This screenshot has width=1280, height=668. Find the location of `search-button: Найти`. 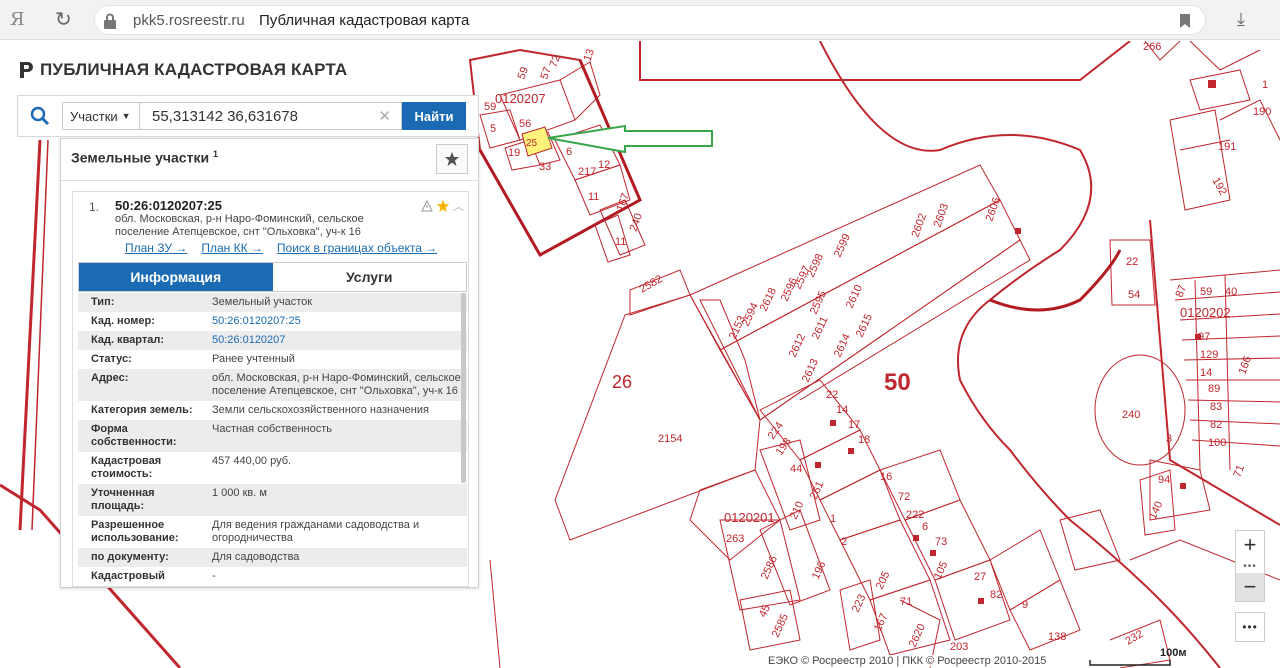

search-button: Найти is located at coordinates (434, 116).